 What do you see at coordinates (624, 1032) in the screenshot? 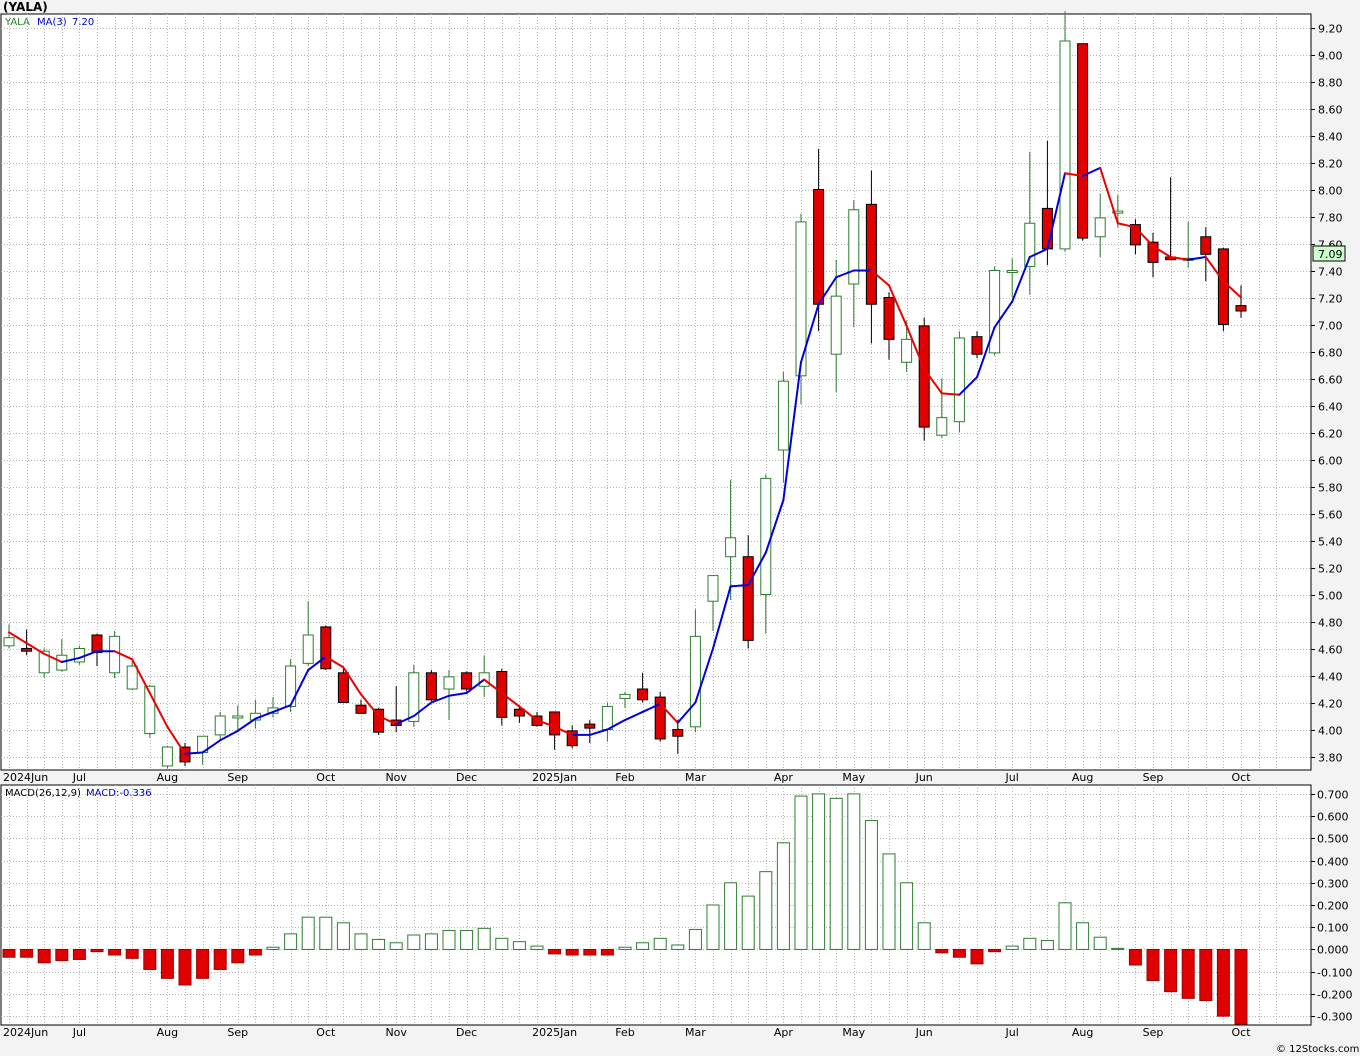
I see `macd-x-tick-label: Feb` at bounding box center [624, 1032].